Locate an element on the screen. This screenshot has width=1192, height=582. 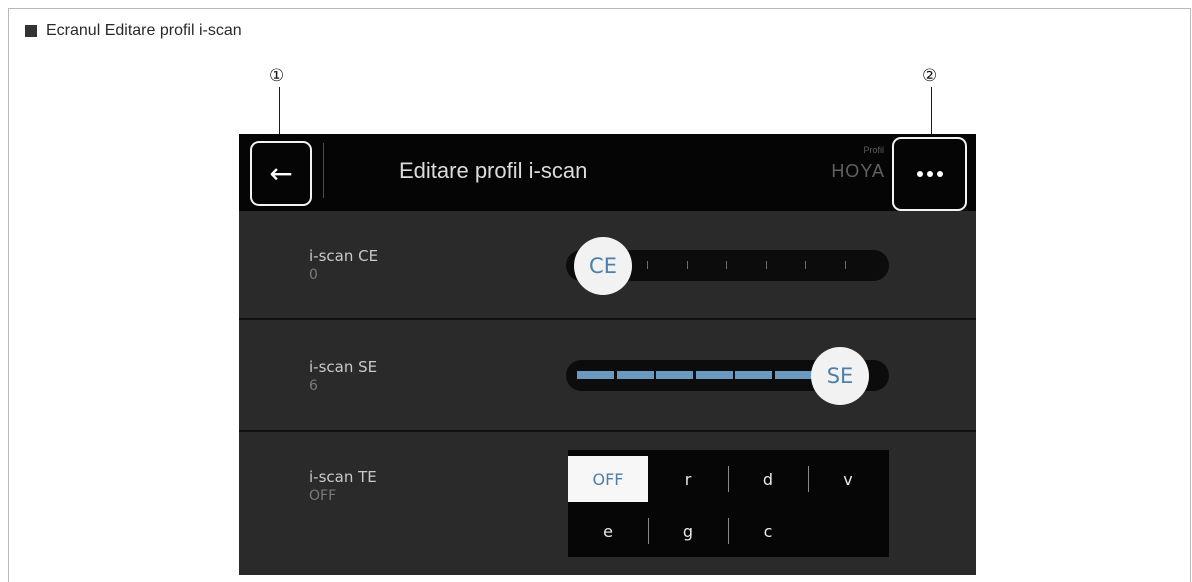
arrow-left-icon: ← is located at coordinates (281, 173).